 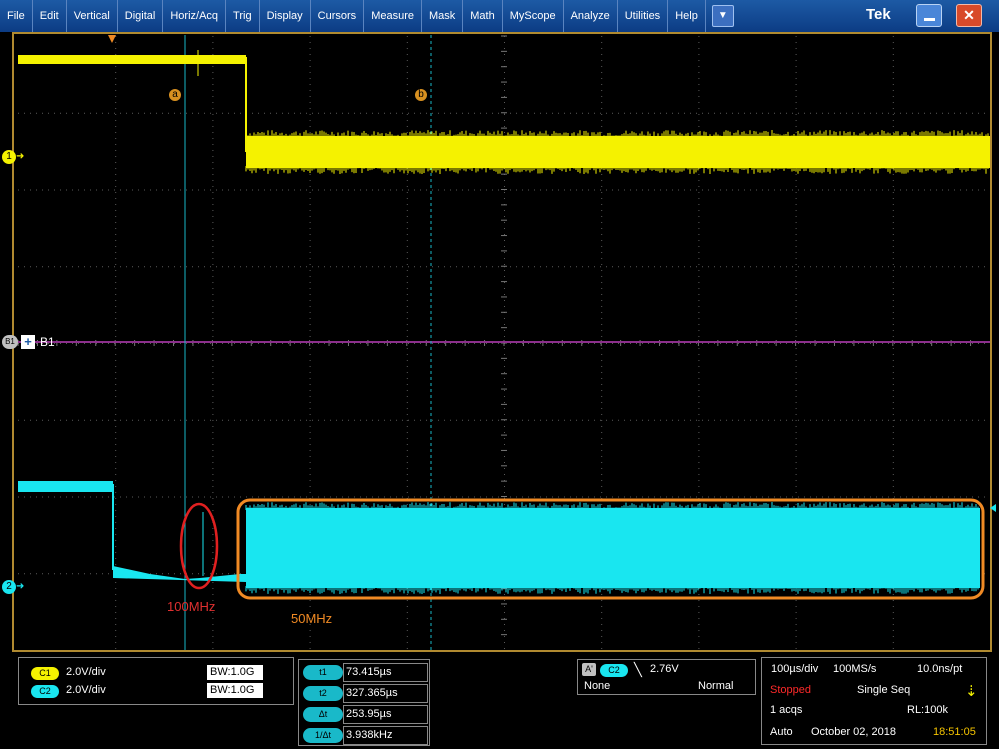 I want to click on date: October 02, 2018, so click(x=854, y=732).